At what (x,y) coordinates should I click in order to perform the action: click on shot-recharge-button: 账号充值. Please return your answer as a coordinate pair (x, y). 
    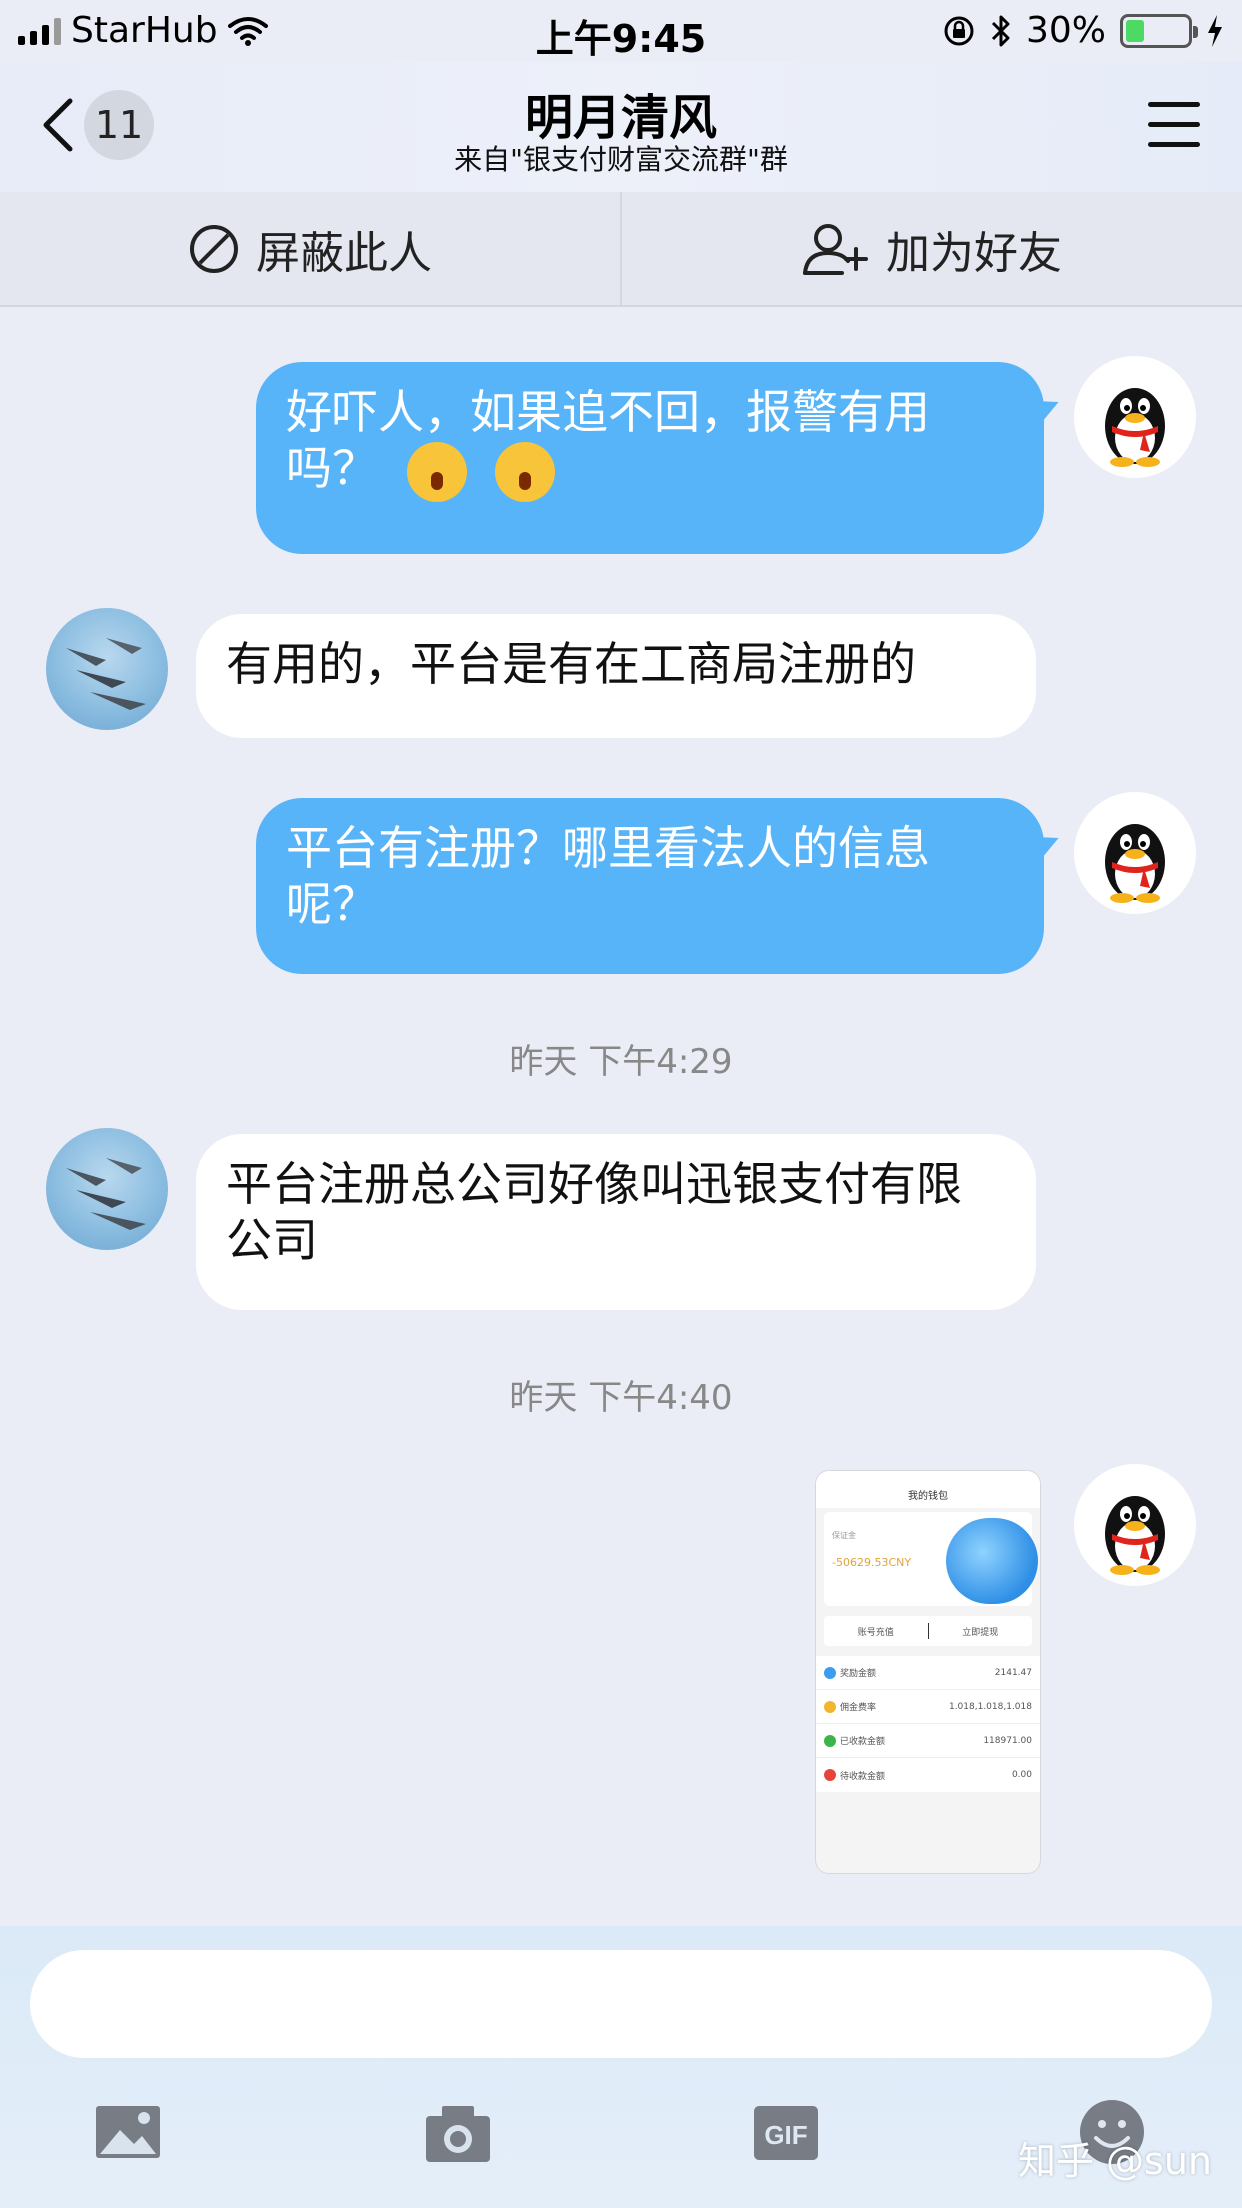
    Looking at the image, I should click on (875, 1632).